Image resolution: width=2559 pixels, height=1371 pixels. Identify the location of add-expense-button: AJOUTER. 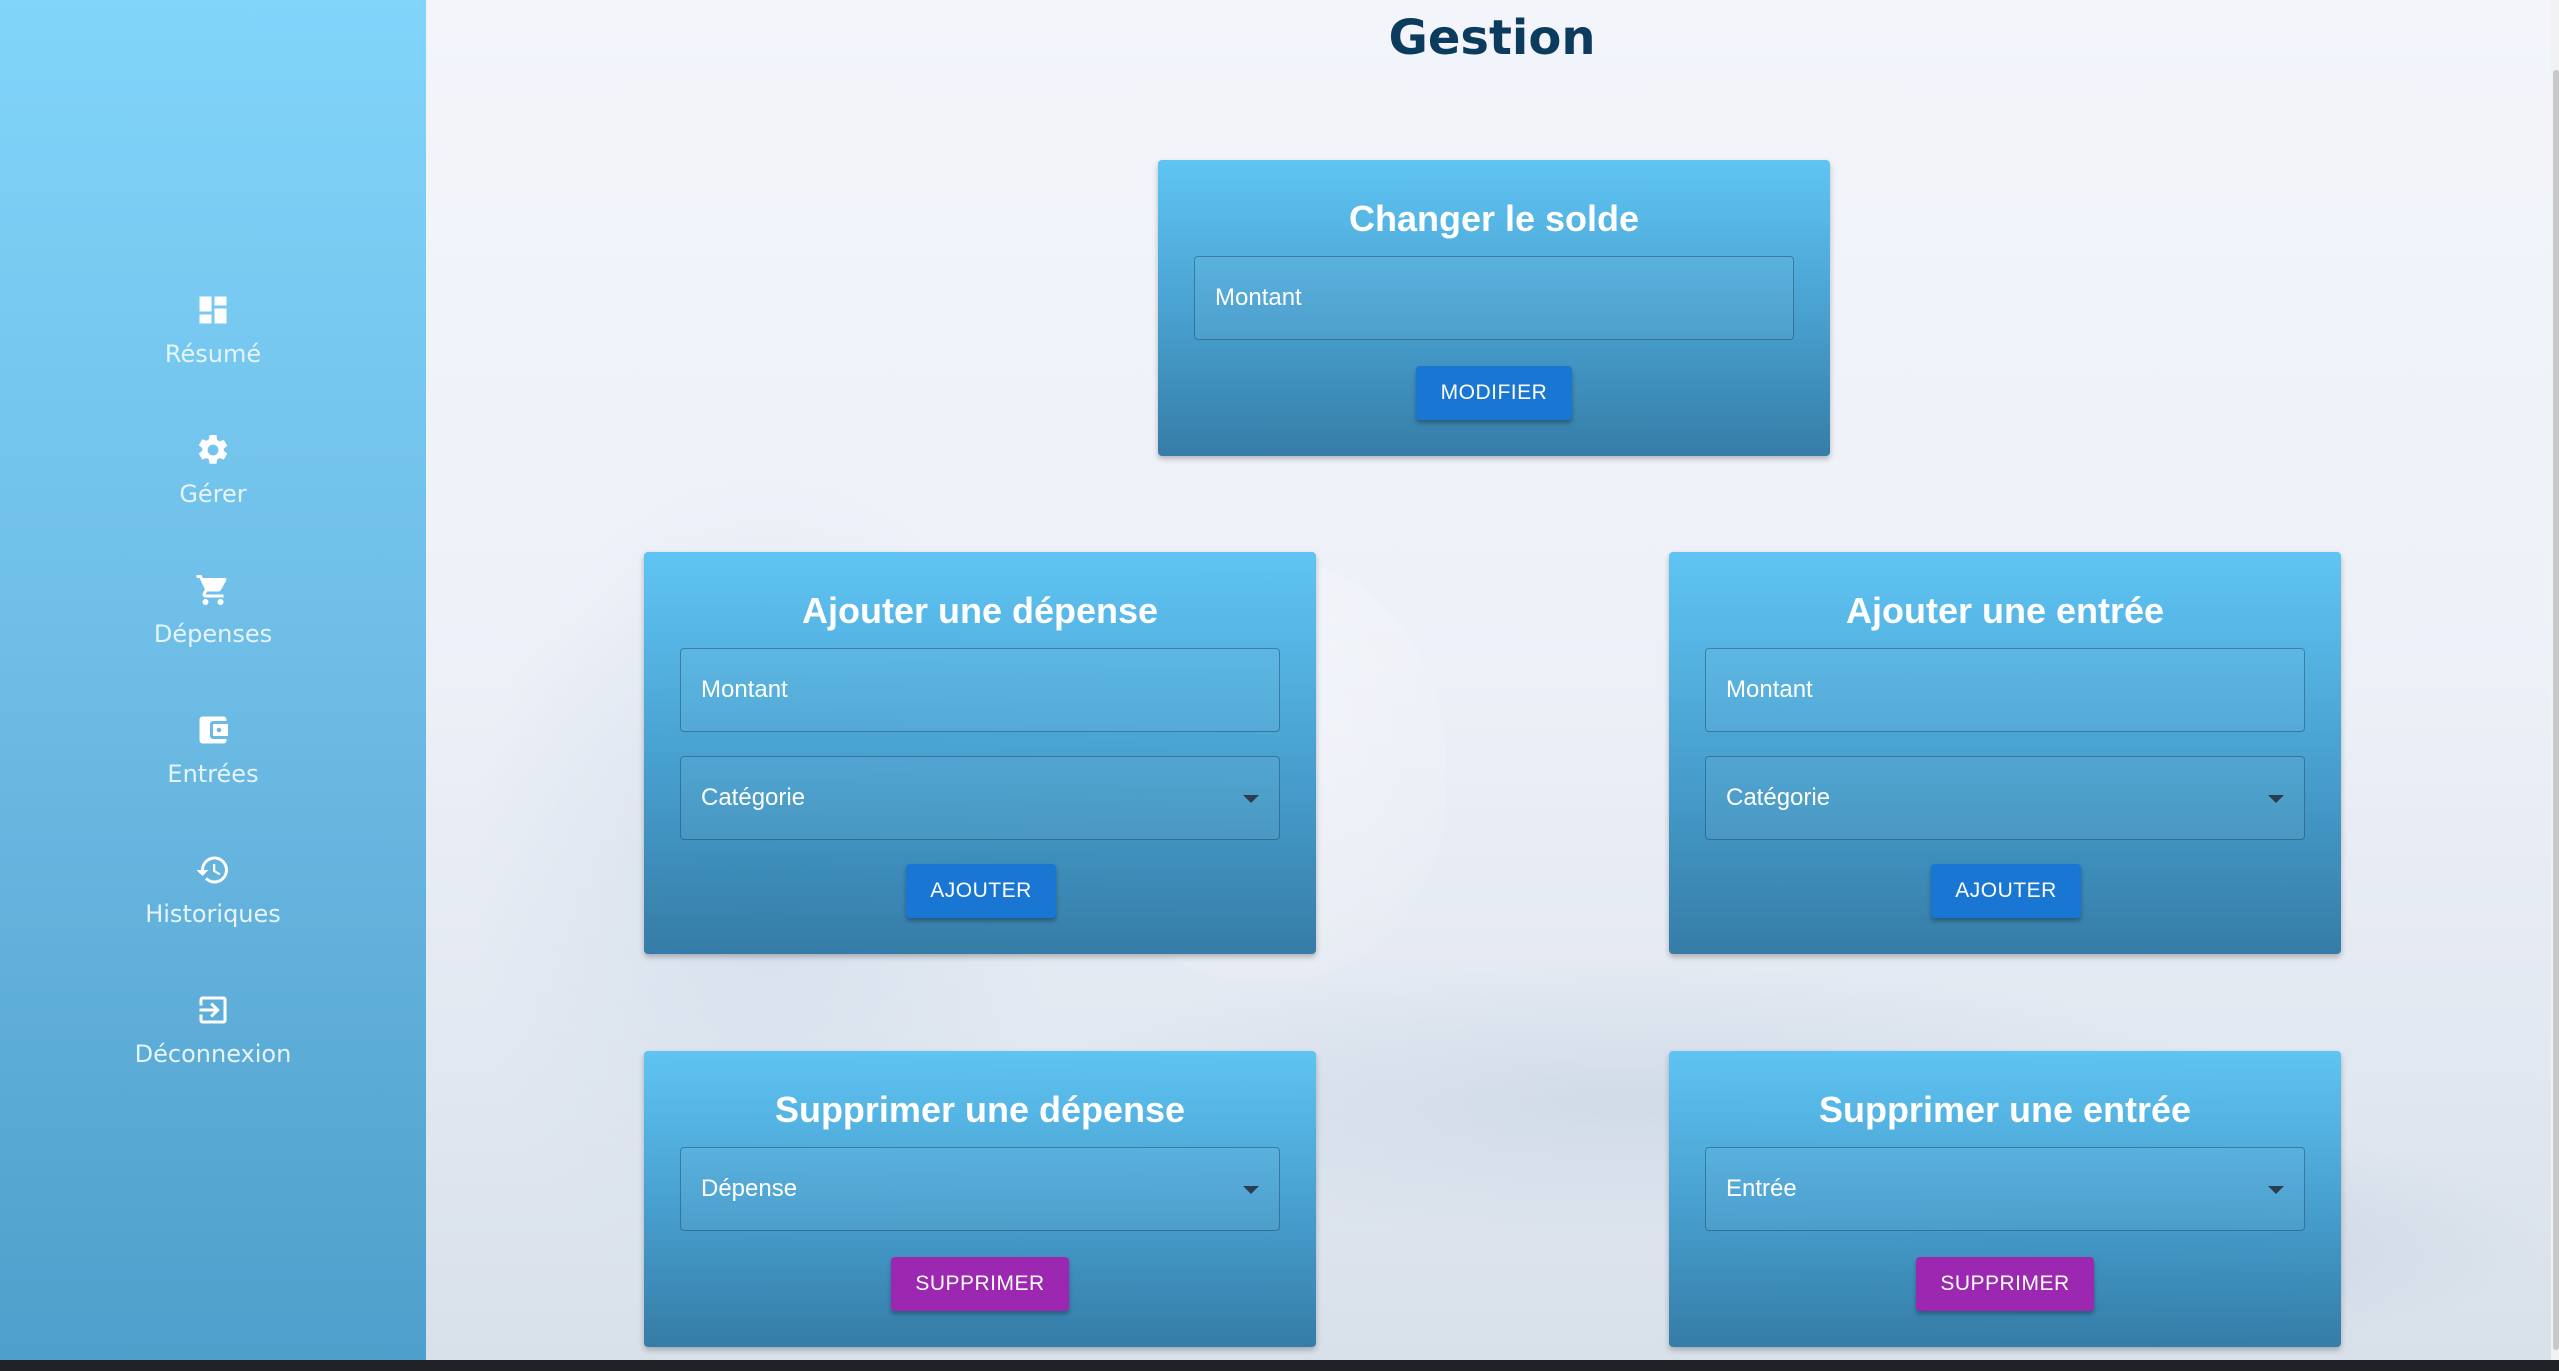
(981, 891).